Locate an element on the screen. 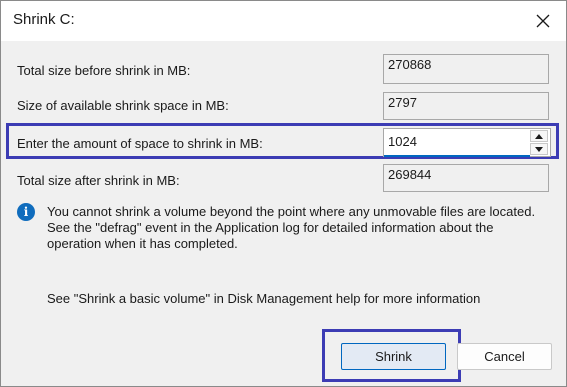 The height and width of the screenshot is (387, 567). chevron-up-icon is located at coordinates (539, 136).